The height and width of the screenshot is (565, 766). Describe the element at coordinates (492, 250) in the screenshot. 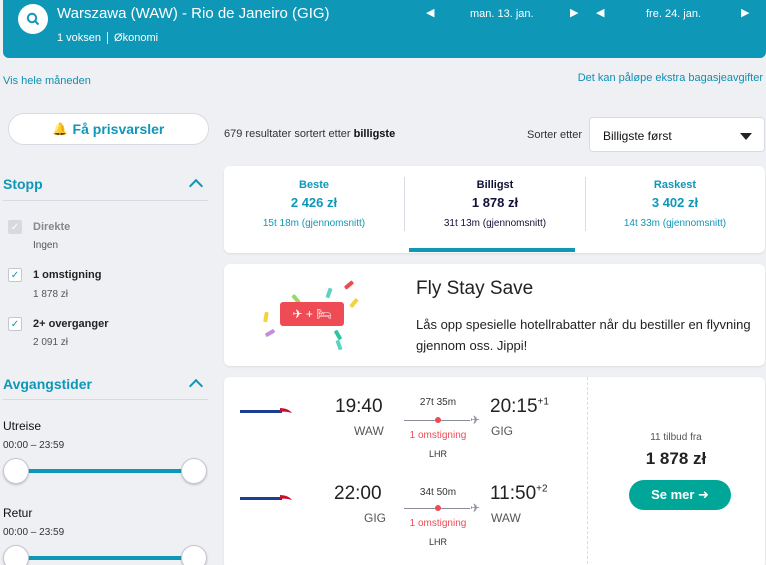

I see `active-tab-indicator` at that location.